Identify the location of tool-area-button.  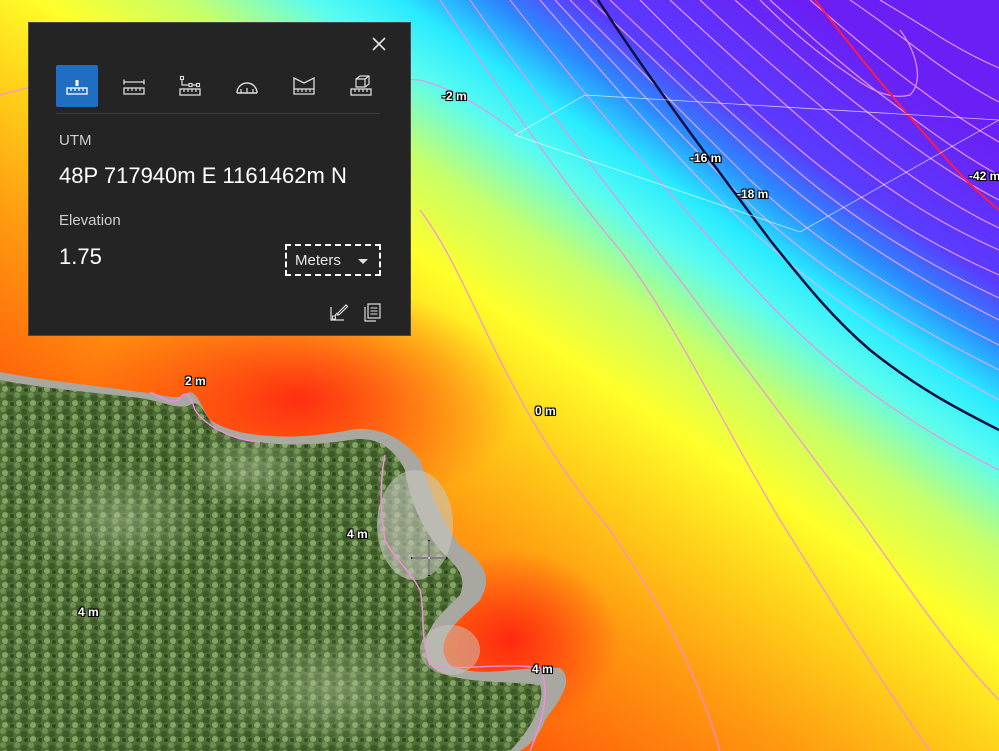
(304, 86).